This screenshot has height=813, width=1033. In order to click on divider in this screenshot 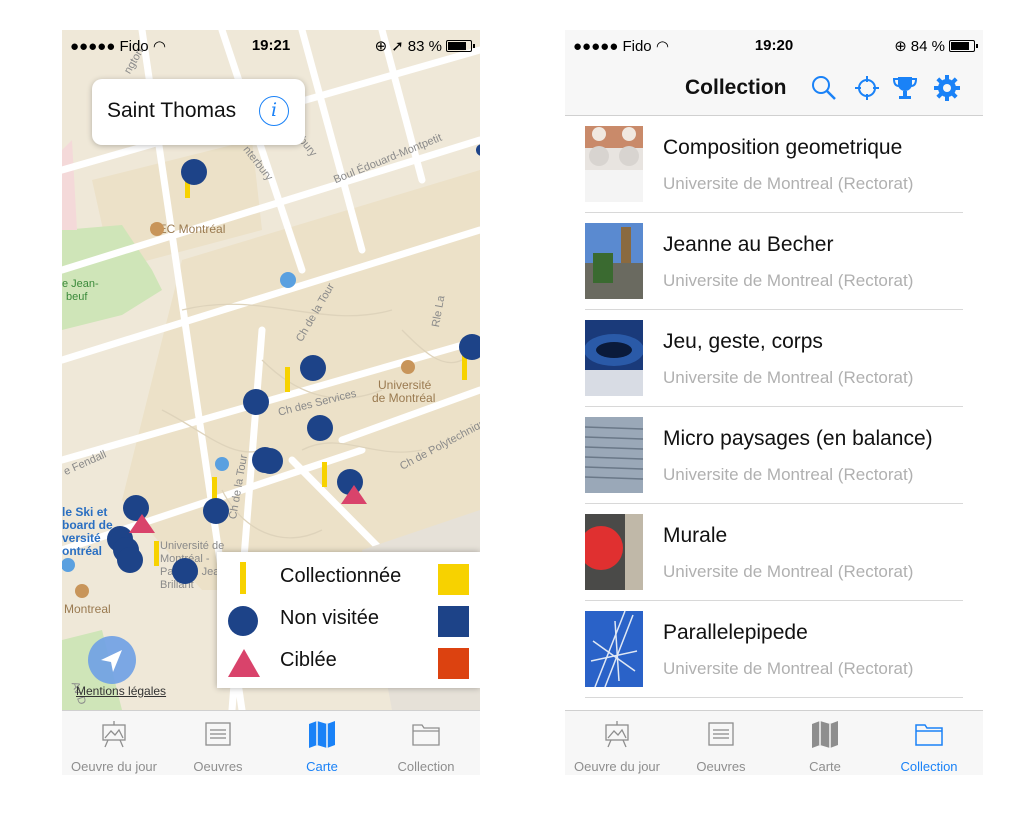, I will do `click(774, 697)`.